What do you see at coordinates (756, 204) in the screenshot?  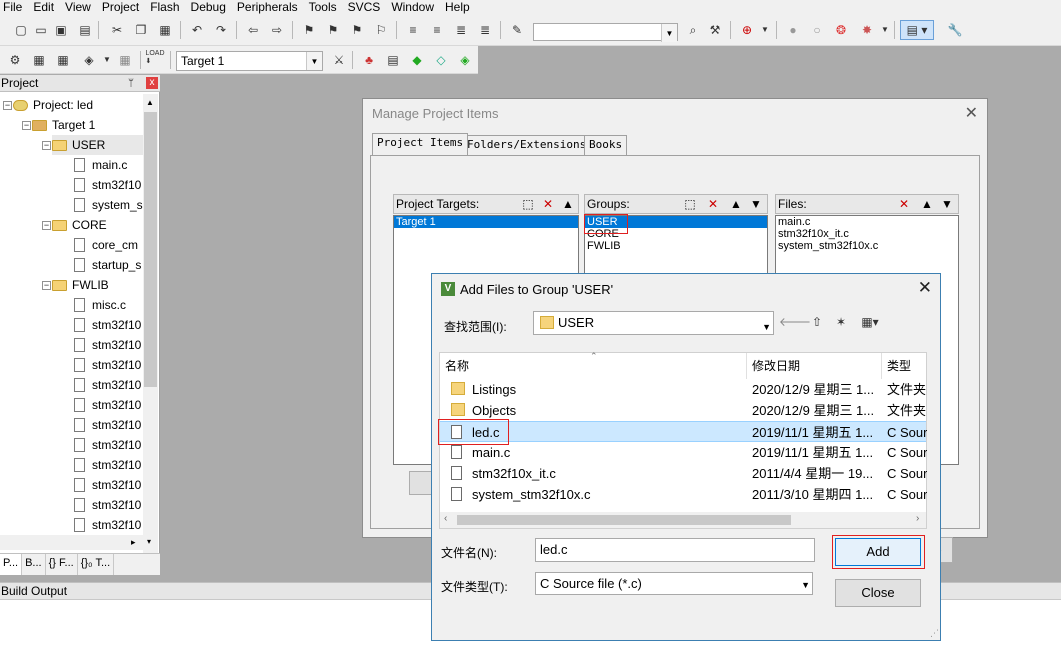 I see `move-group-down-icon: ▼` at bounding box center [756, 204].